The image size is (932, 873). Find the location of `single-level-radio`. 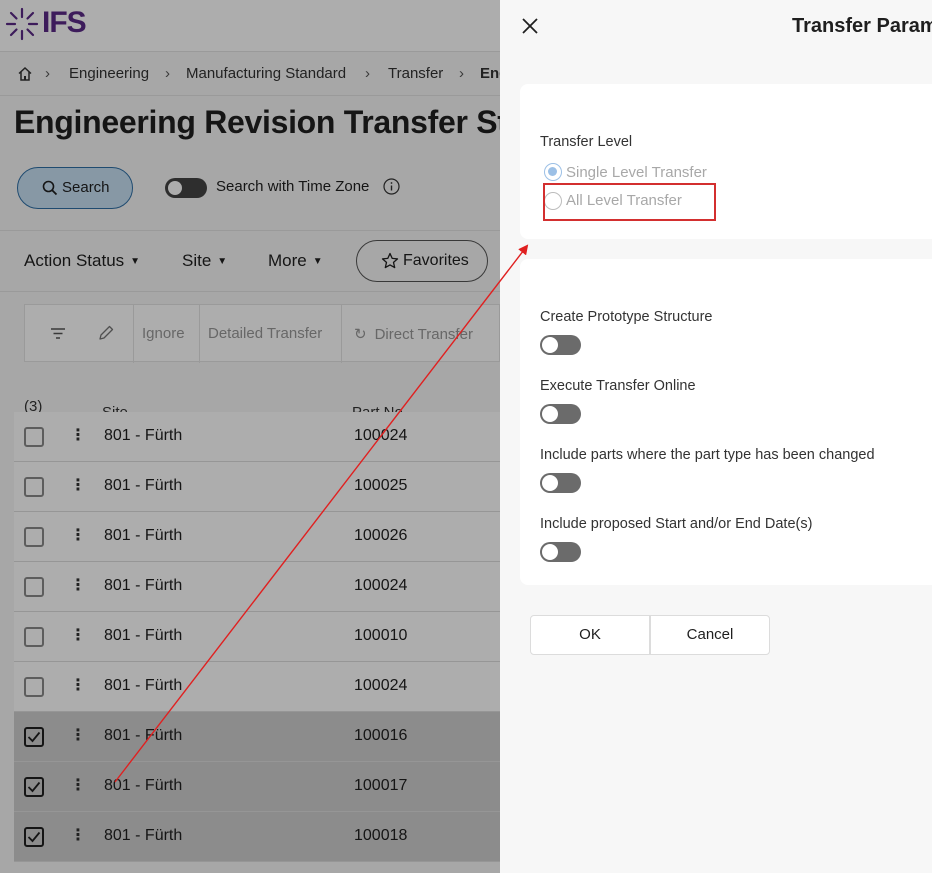

single-level-radio is located at coordinates (553, 172).